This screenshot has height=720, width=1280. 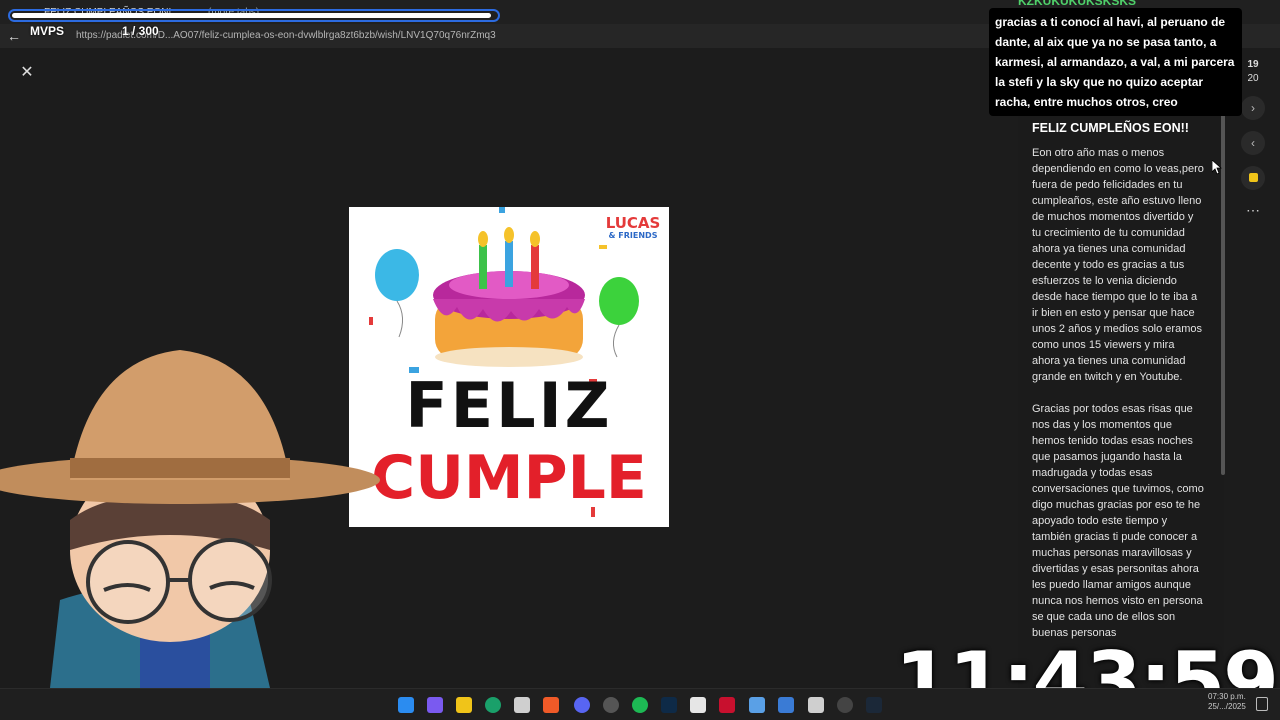 I want to click on panel-scrollbar, so click(x=1223, y=272).